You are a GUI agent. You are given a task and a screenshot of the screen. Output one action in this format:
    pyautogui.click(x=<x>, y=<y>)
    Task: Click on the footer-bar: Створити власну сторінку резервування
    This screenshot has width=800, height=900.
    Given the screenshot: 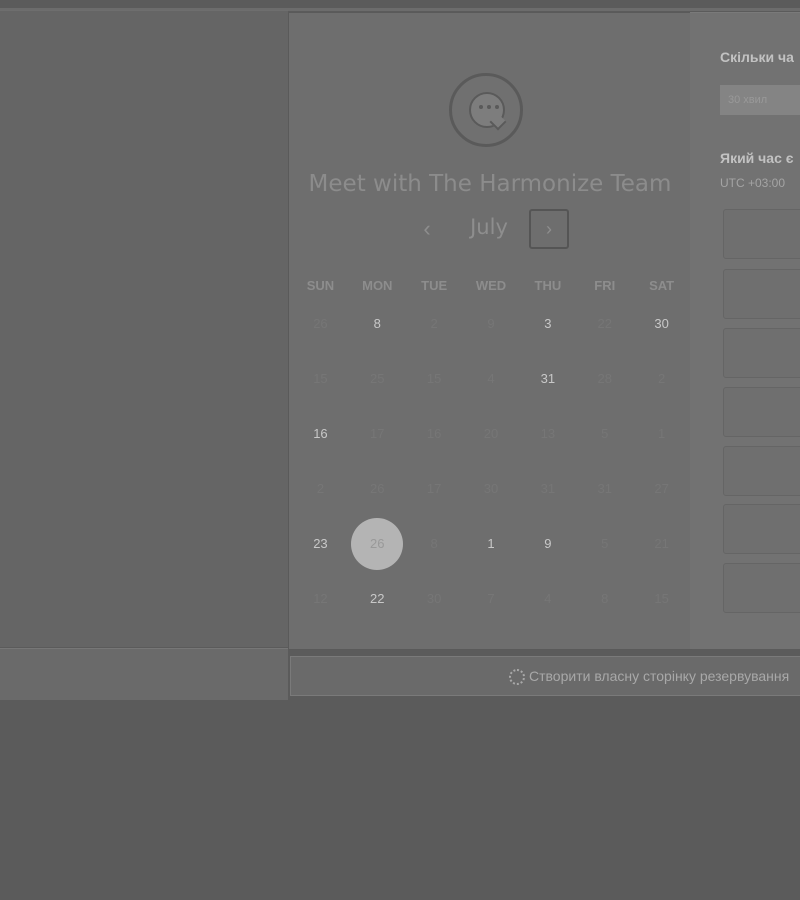 What is the action you would take?
    pyautogui.click(x=545, y=676)
    